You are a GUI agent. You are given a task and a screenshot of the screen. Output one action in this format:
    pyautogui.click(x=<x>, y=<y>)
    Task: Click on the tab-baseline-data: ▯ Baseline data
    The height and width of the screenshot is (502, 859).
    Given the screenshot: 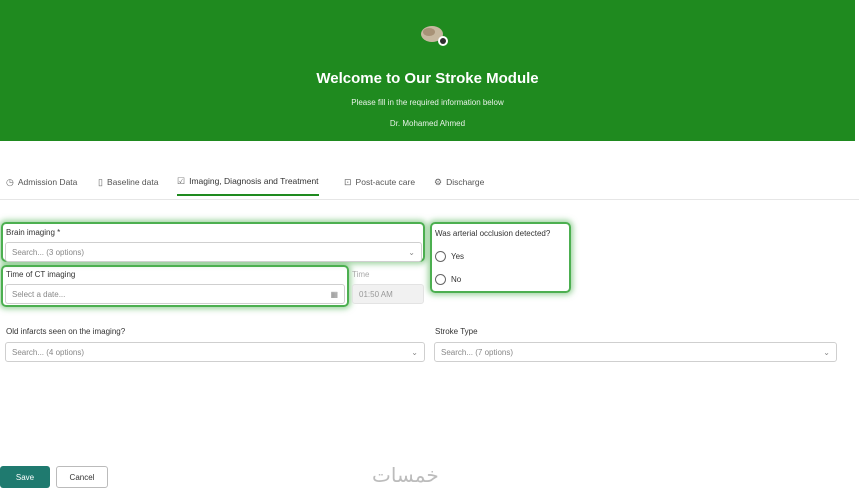 What is the action you would take?
    pyautogui.click(x=128, y=182)
    